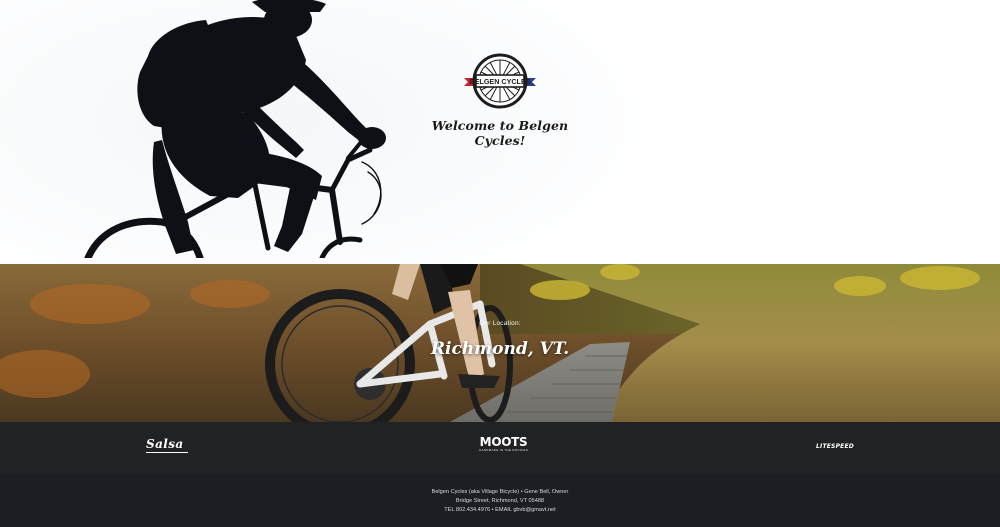 The height and width of the screenshot is (527, 1000). Describe the element at coordinates (500, 510) in the screenshot. I see `footer-contact-line: TEL 802.434.4976 • EMAIL gbvb@gmavt.net` at that location.